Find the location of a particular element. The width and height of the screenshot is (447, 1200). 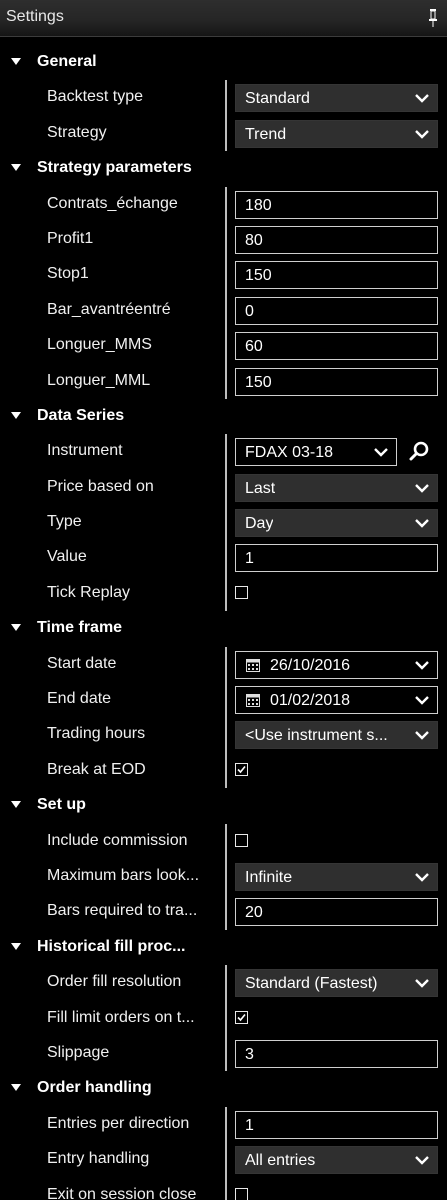

property-row-end-date: End date 01/02/2018 is located at coordinates (223, 700).